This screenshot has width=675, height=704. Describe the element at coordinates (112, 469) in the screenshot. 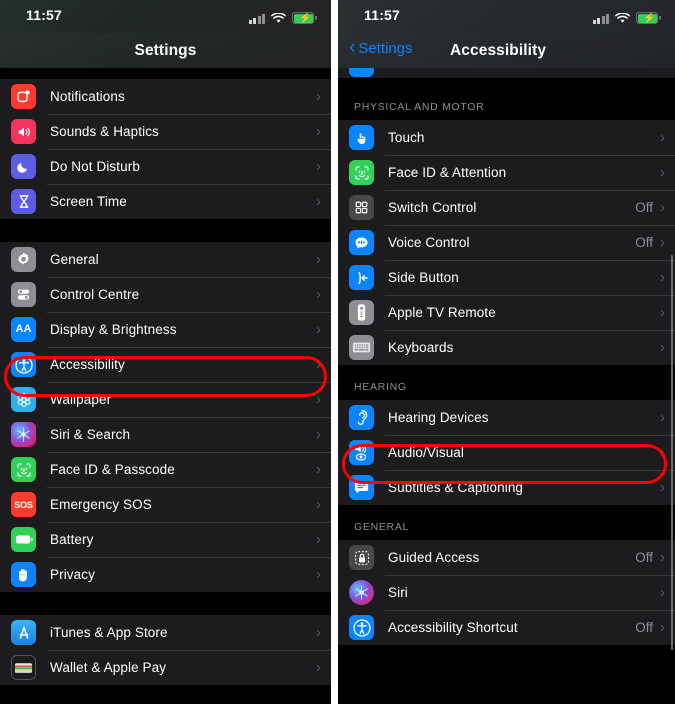

I see `row-label: Face ID & Passcode` at that location.